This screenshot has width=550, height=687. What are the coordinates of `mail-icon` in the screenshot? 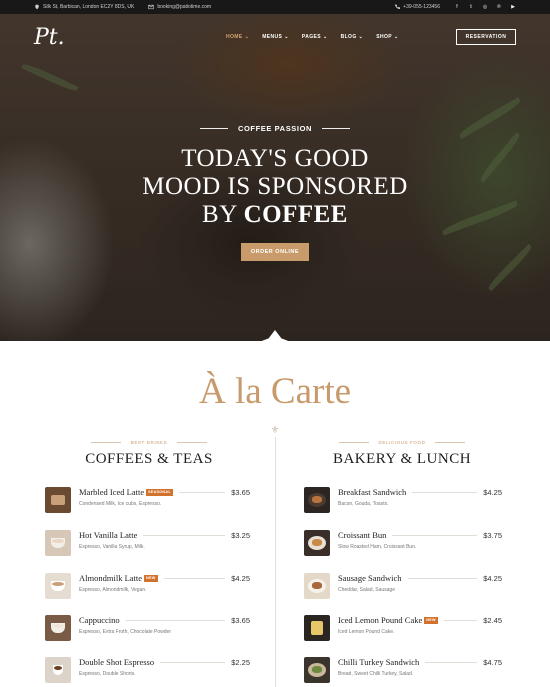 It's located at (151, 7).